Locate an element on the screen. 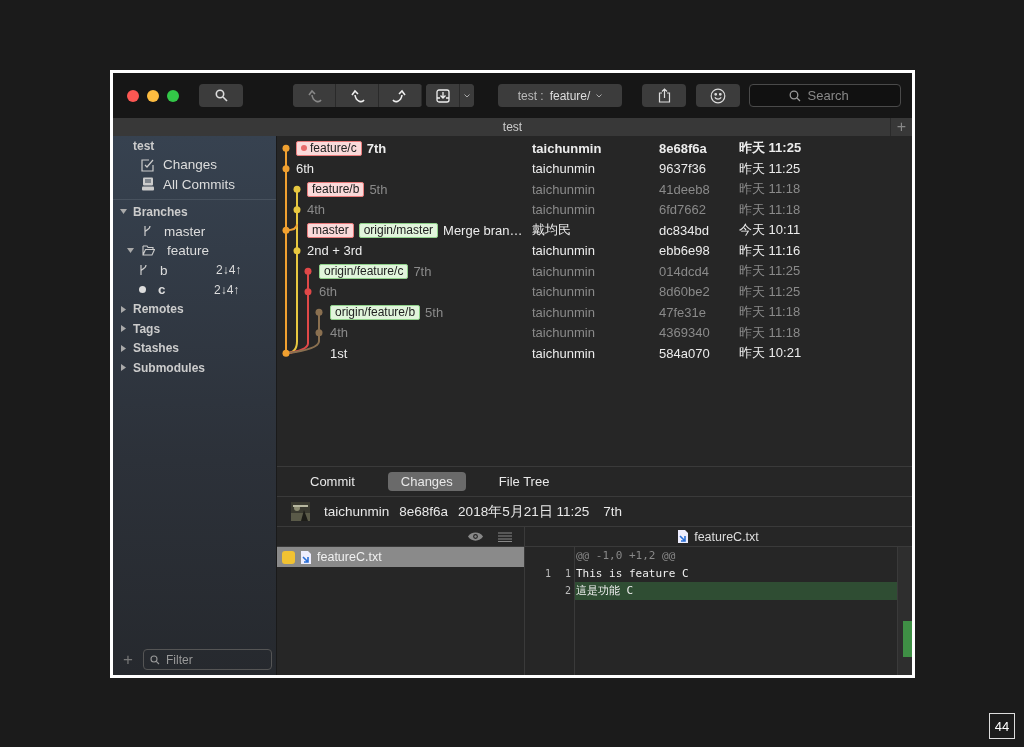  remote-branch-label: origin/feature/b is located at coordinates (375, 312).